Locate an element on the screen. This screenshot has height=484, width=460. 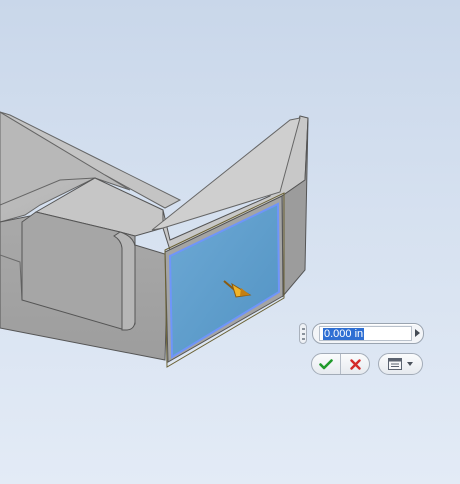
distance-field: 0.000 in is located at coordinates (368, 333).